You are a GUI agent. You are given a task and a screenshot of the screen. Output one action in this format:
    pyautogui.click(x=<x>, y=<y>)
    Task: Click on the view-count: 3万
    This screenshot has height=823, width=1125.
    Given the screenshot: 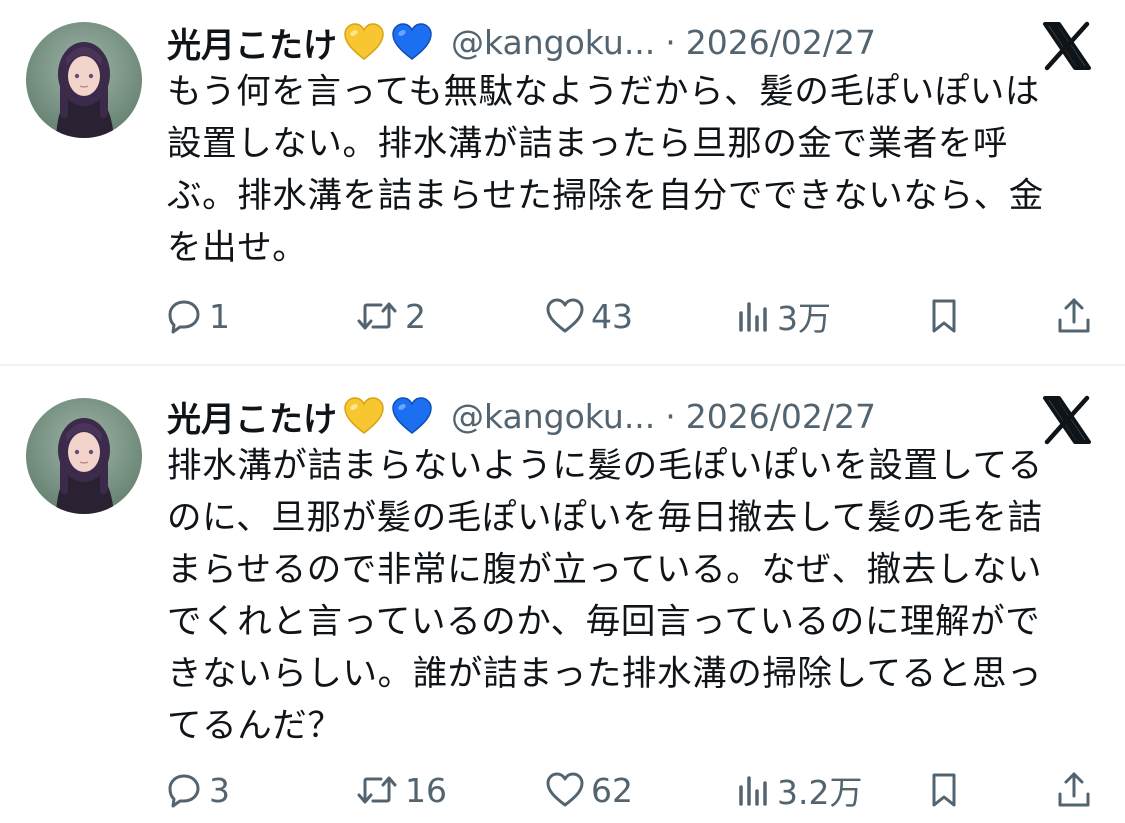 What is the action you would take?
    pyautogui.click(x=804, y=318)
    